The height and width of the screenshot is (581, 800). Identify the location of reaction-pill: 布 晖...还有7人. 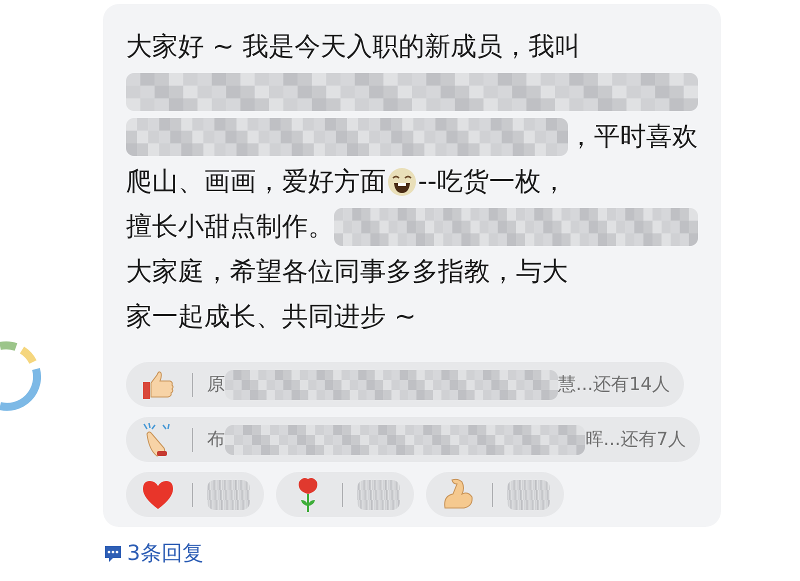
(413, 439).